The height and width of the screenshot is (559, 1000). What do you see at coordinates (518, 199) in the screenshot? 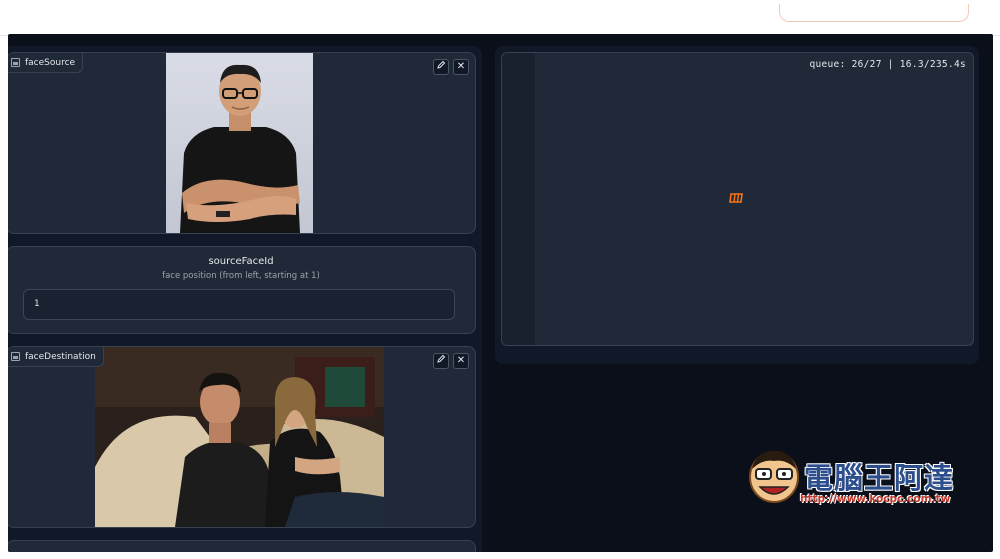
I see `output-side-strip` at bounding box center [518, 199].